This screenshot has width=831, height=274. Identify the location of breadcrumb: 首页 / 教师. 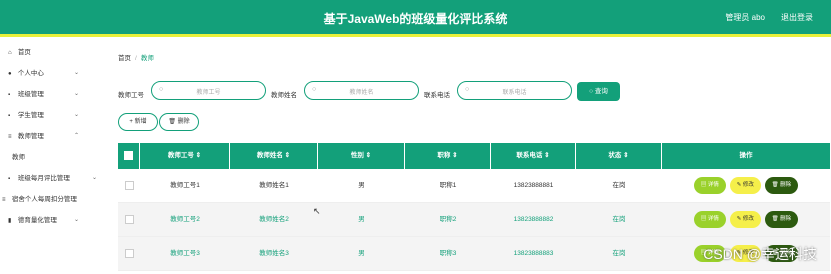
(136, 57).